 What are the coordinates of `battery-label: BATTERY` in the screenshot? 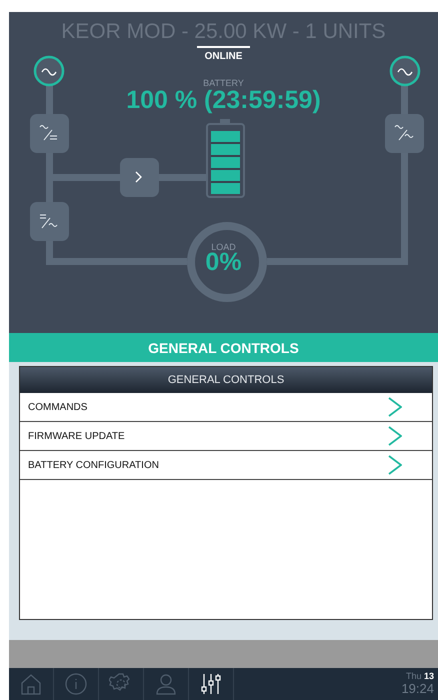 It's located at (223, 83).